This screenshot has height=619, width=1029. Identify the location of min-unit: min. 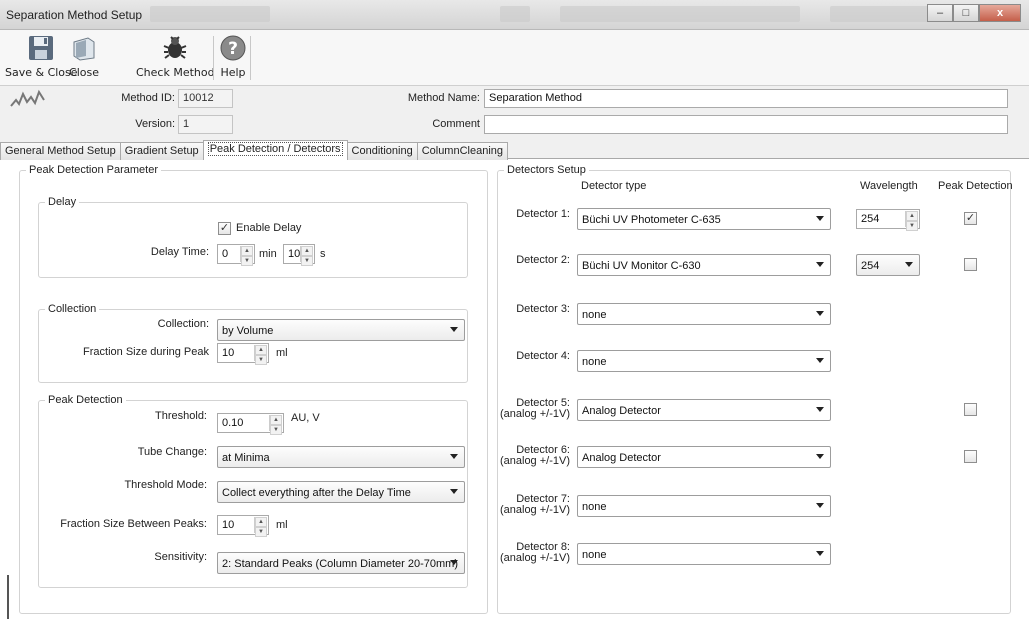
(268, 254).